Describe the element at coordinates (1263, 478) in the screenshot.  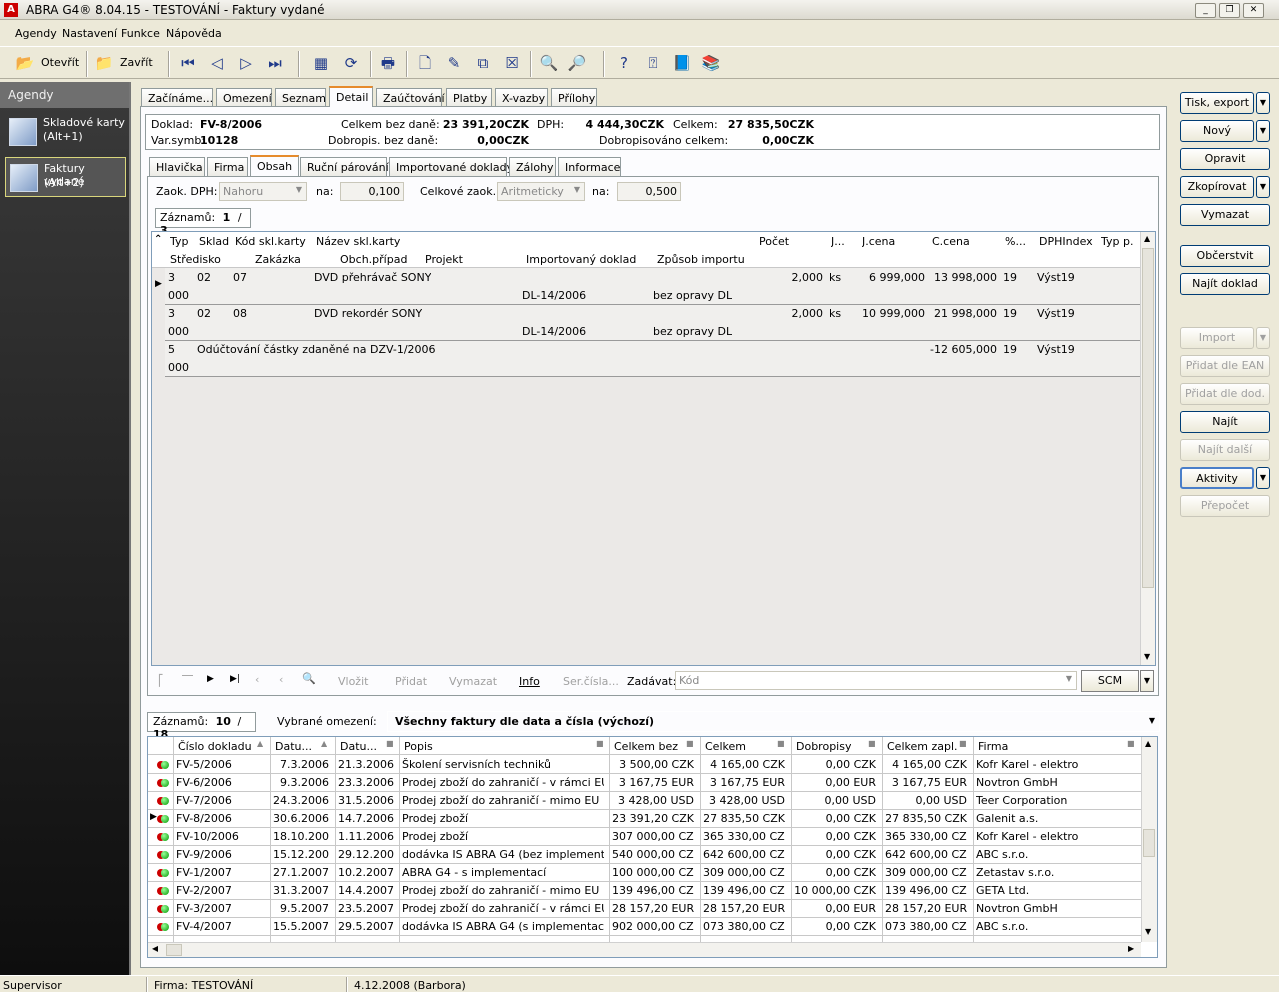
I see `activities-dropdown-icon: ▼` at that location.